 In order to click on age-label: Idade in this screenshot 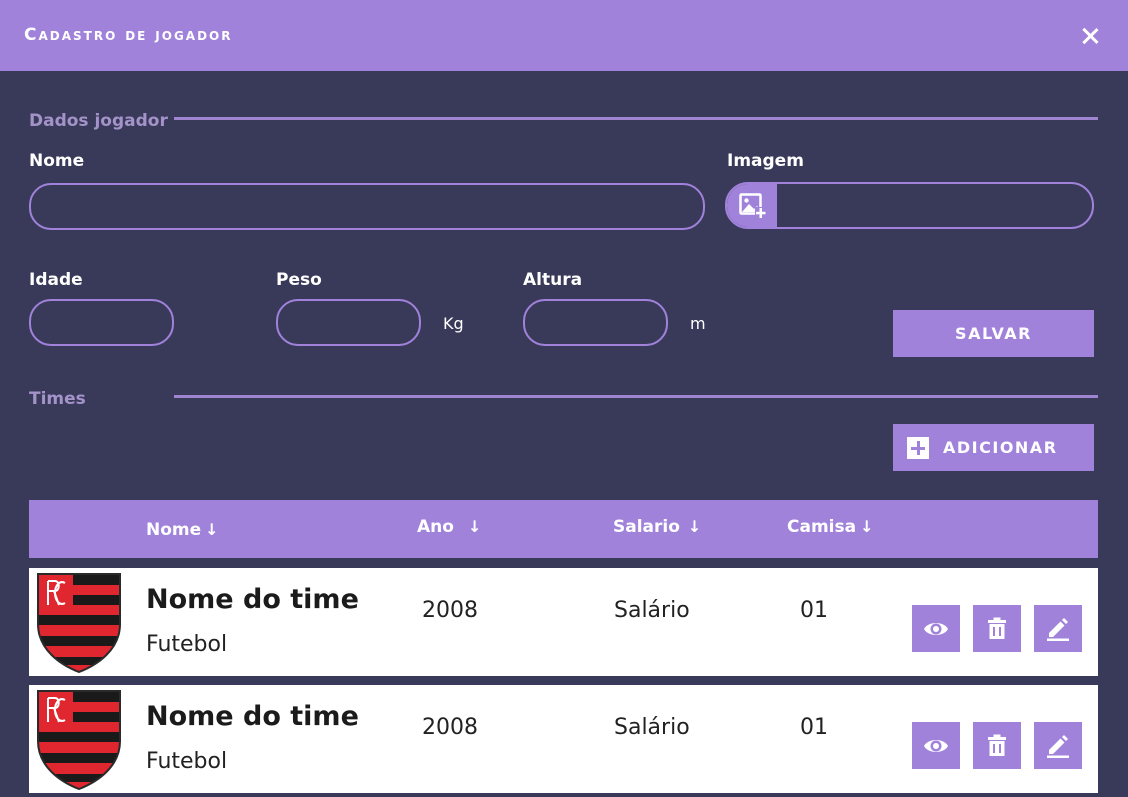, I will do `click(56, 280)`.